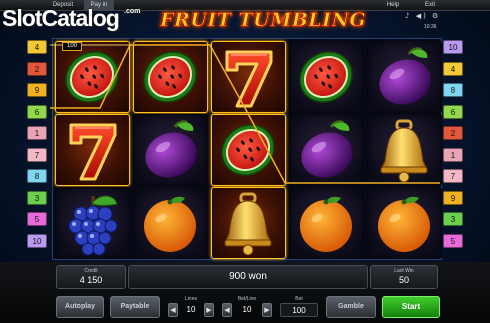  I want to click on watermark-text-b: Catalog, so click(80, 18).